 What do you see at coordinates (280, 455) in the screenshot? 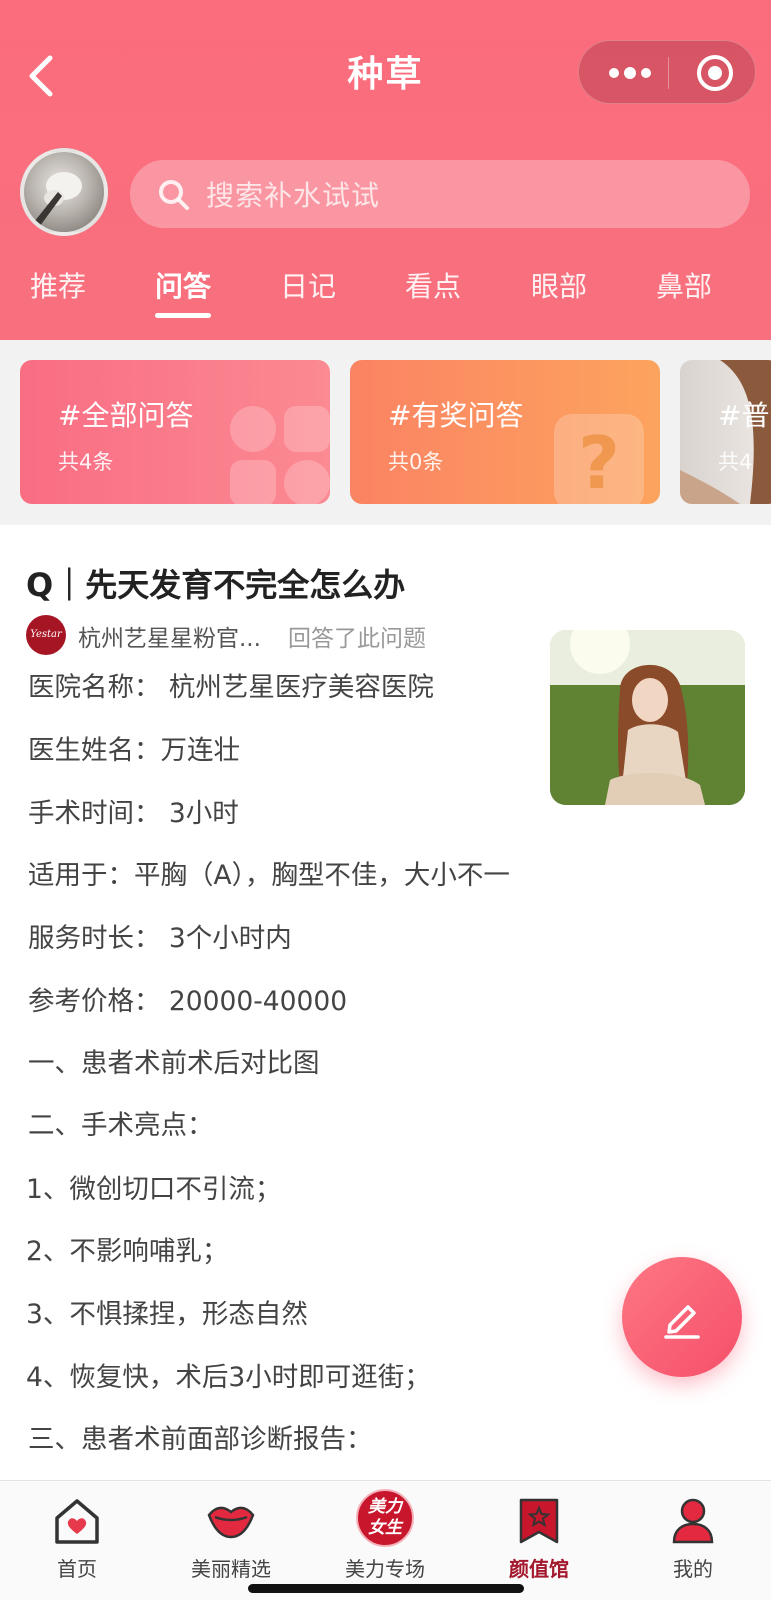
I see `clover-icon` at bounding box center [280, 455].